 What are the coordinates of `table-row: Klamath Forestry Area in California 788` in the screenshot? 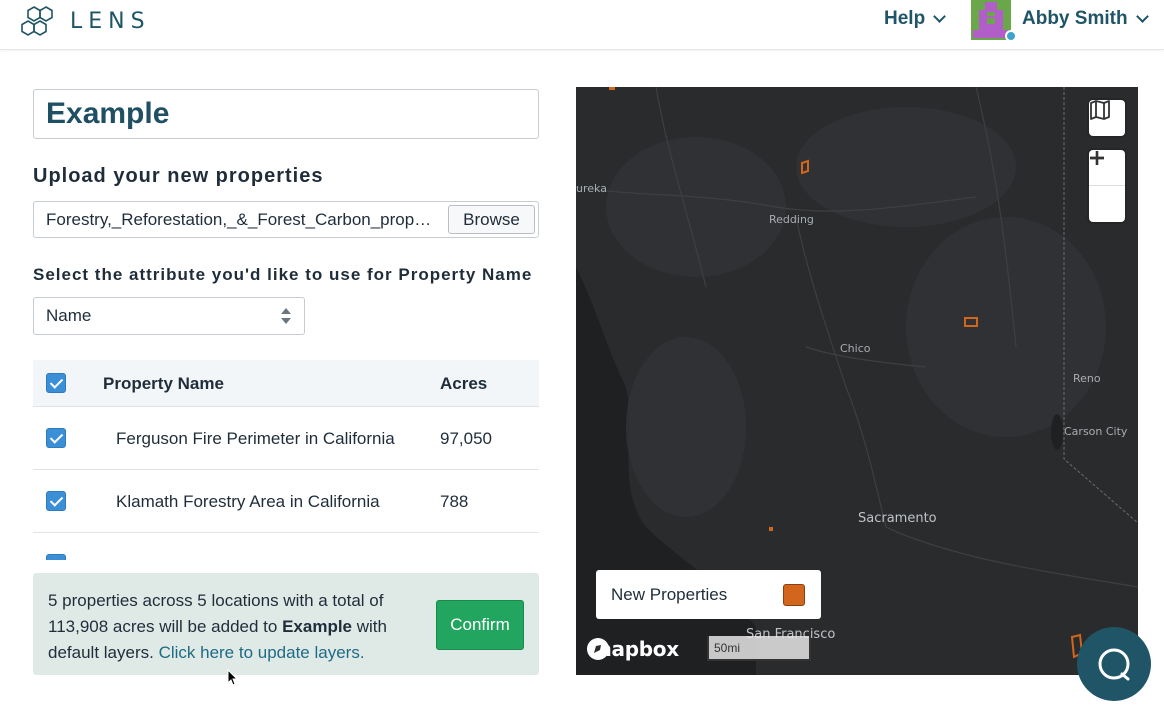 It's located at (286, 501).